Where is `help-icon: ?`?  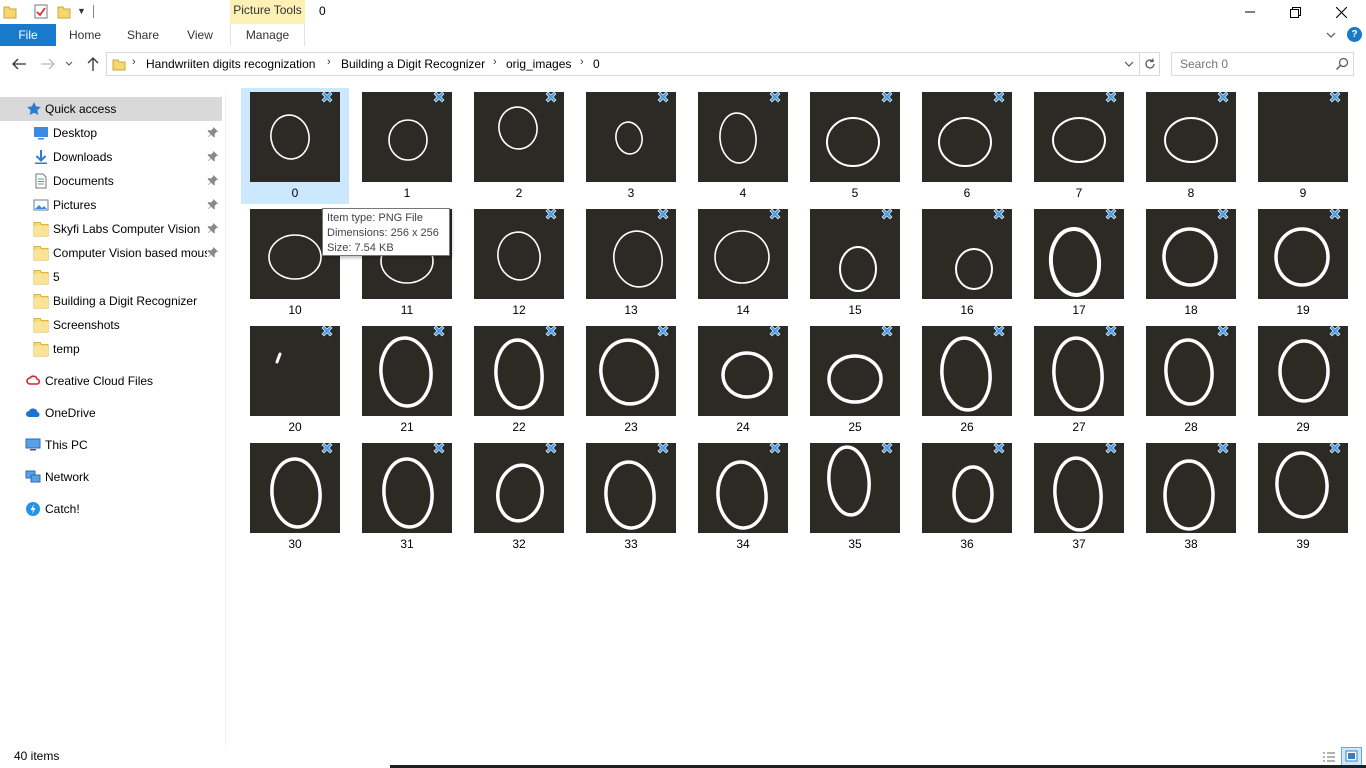 help-icon: ? is located at coordinates (1354, 34).